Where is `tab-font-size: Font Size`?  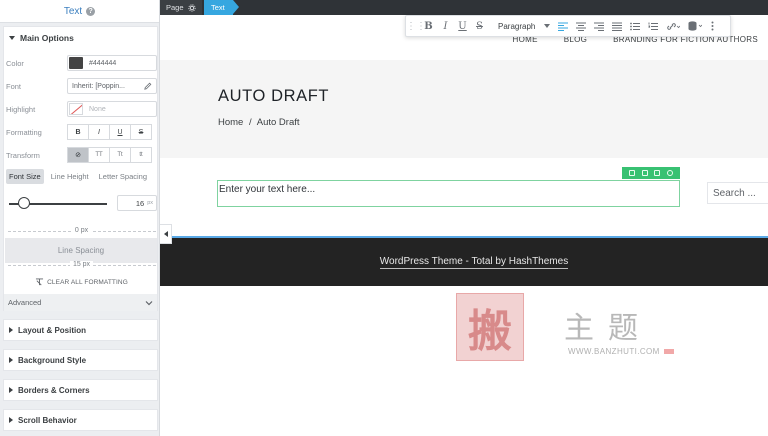 tab-font-size: Font Size is located at coordinates (25, 176).